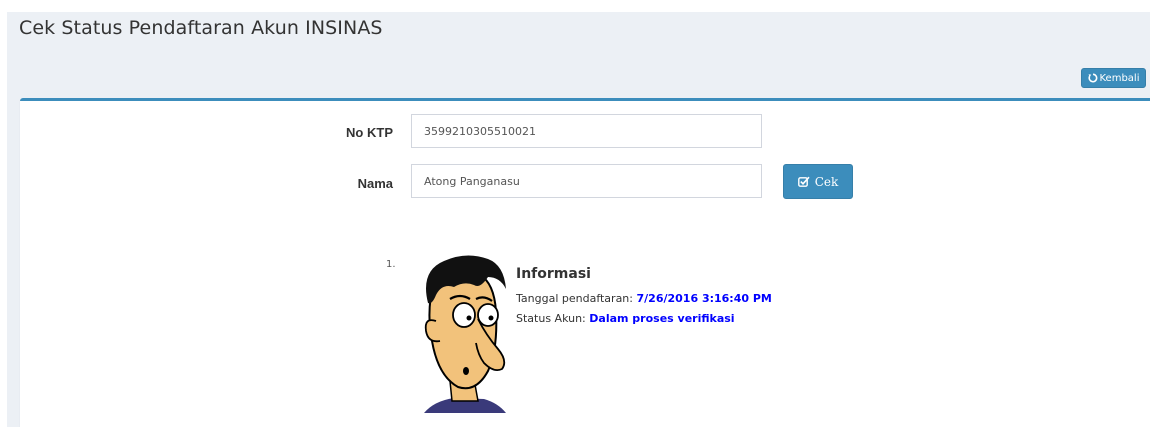 The height and width of the screenshot is (427, 1150). Describe the element at coordinates (551, 318) in the screenshot. I see `account-status-label: Status Akun:` at that location.